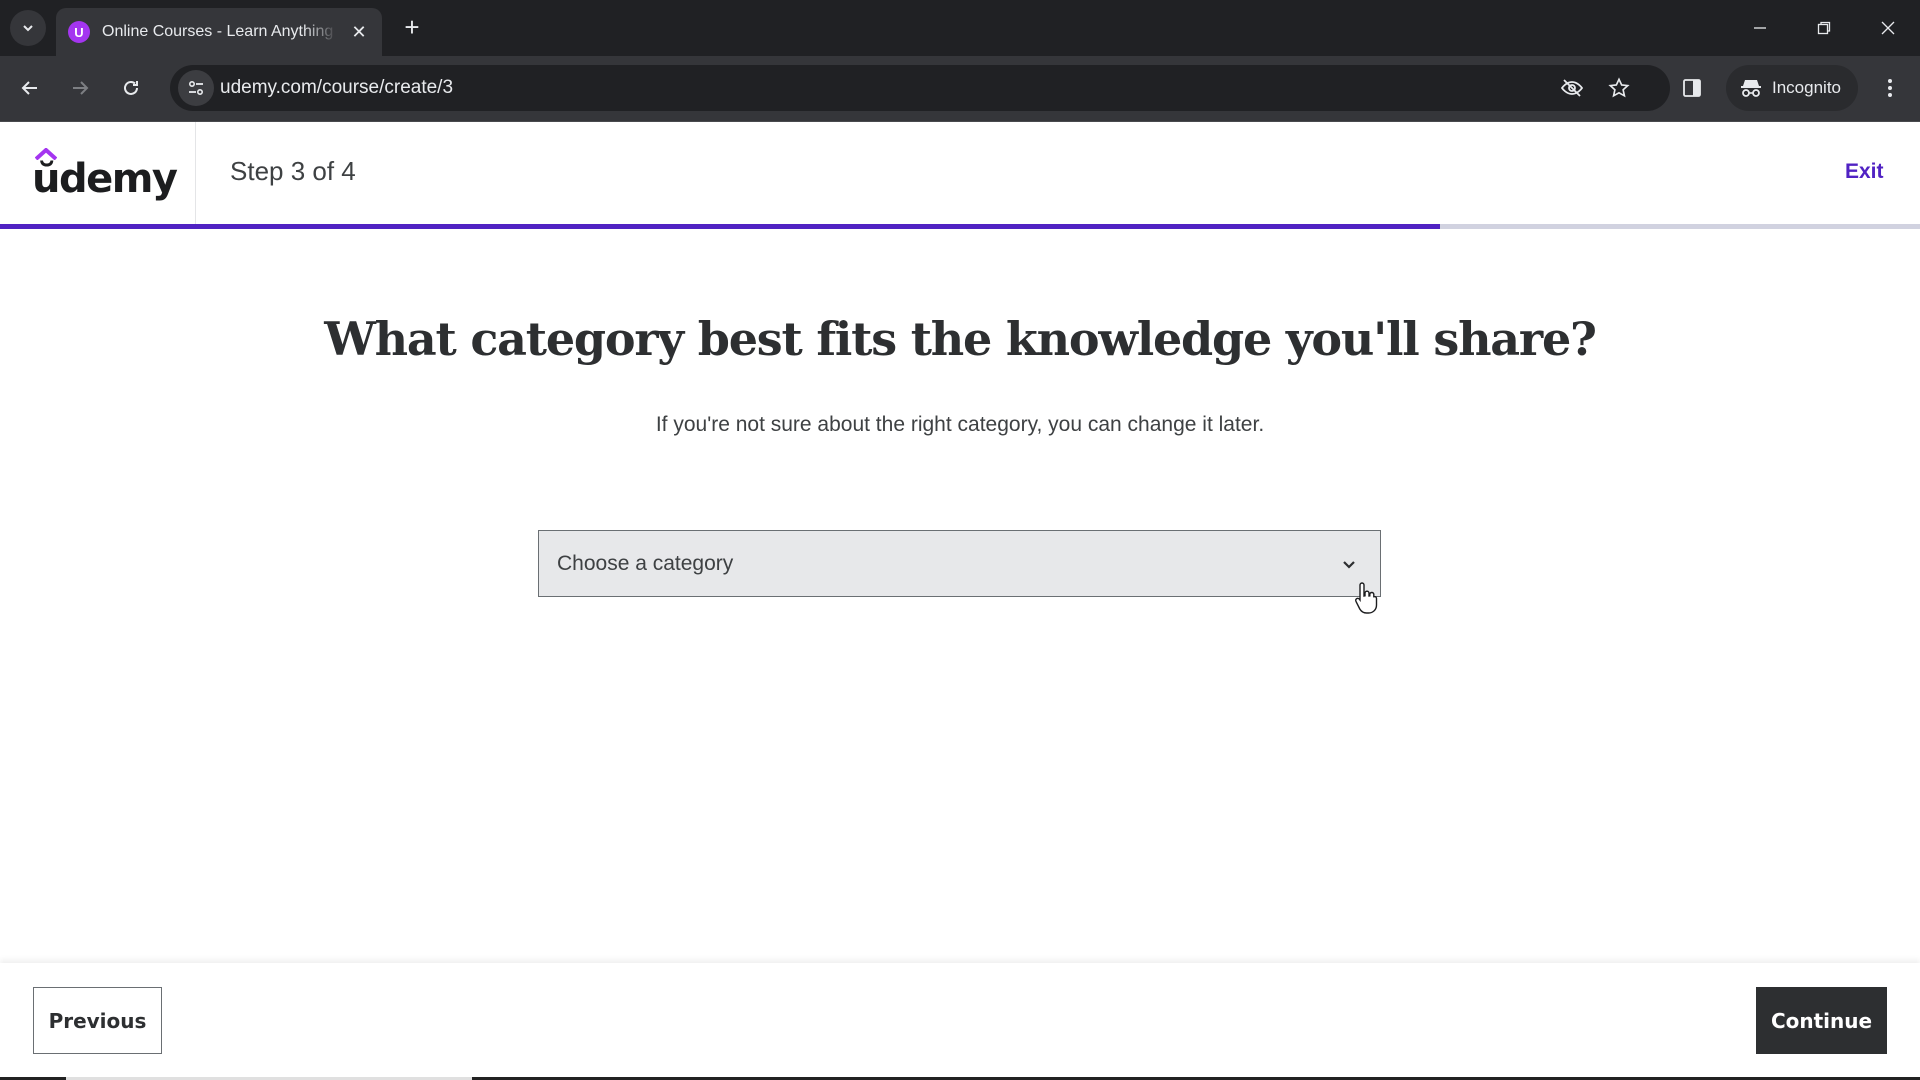  I want to click on browser-menu-button, so click(1890, 88).